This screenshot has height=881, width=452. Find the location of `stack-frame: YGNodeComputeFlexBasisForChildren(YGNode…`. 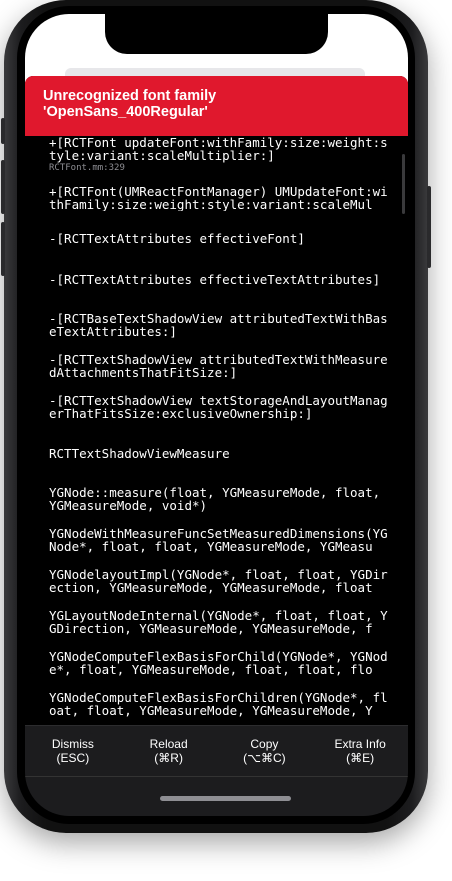

stack-frame: YGNodeComputeFlexBasisForChildren(YGNode… is located at coordinates (220, 708).